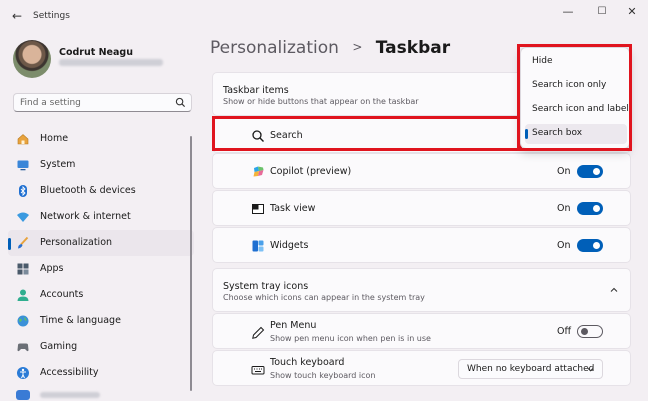  What do you see at coordinates (258, 370) in the screenshot?
I see `keyboard-icon` at bounding box center [258, 370].